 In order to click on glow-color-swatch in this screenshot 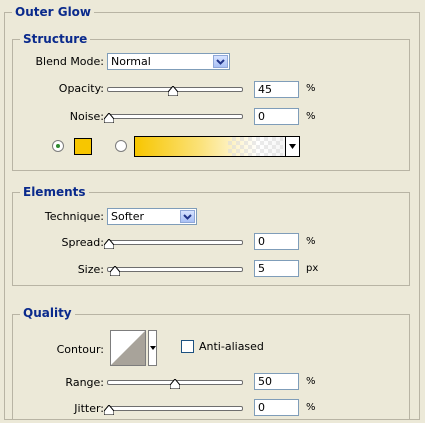, I will do `click(83, 146)`.